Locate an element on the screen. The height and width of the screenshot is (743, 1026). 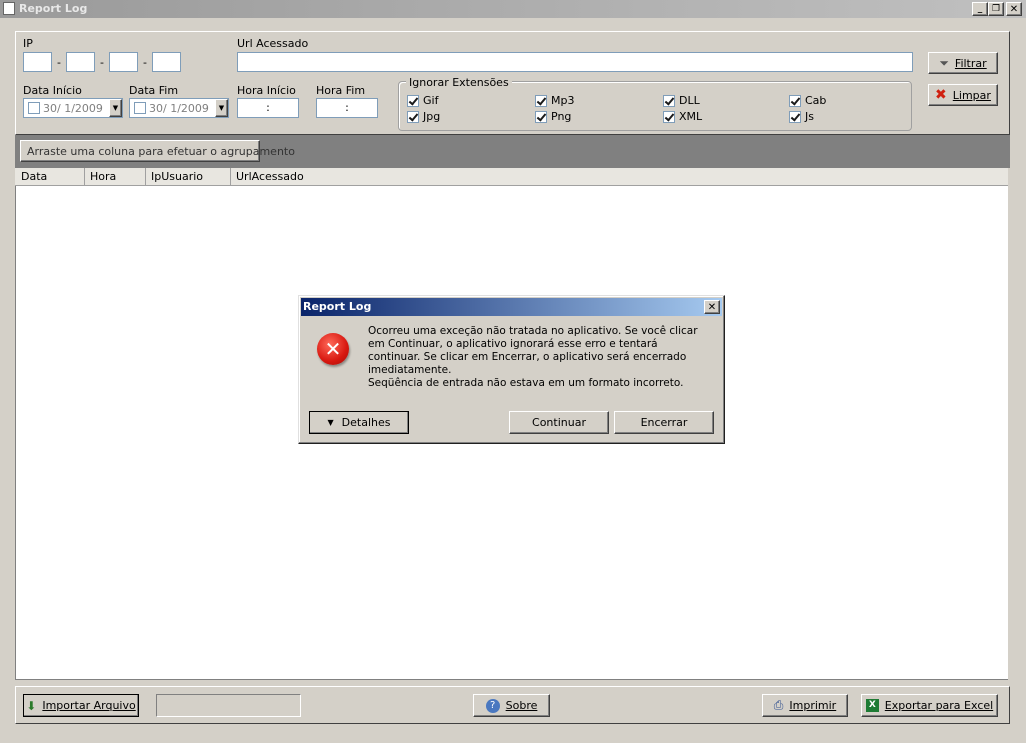
app-icon is located at coordinates (9, 8).